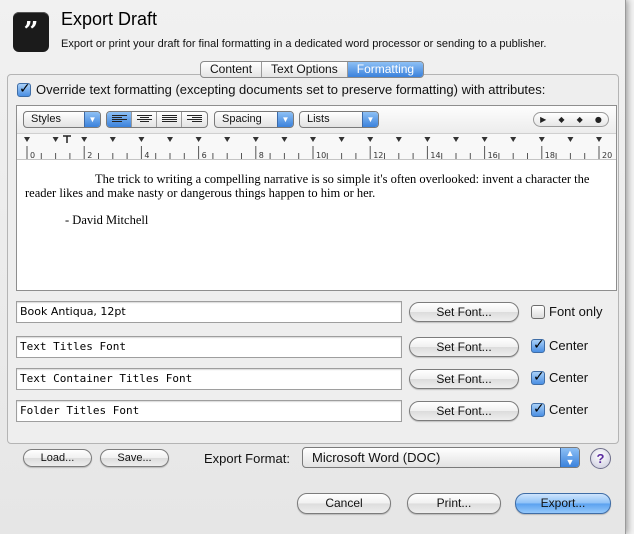 The image size is (634, 534). Describe the element at coordinates (62, 119) in the screenshot. I see `styles-popup: Styles ▼` at that location.